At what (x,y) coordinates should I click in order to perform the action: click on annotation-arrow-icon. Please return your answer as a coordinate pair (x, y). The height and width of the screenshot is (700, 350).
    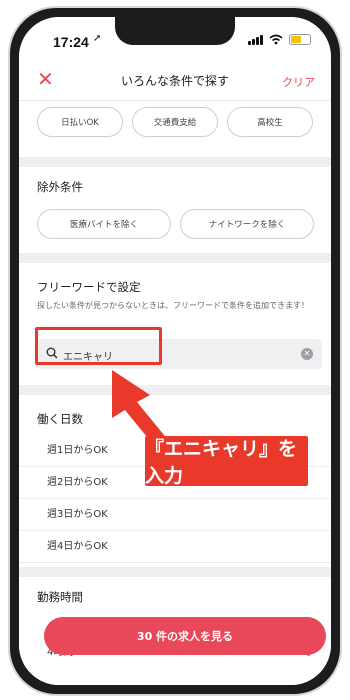
    Looking at the image, I should click on (140, 409).